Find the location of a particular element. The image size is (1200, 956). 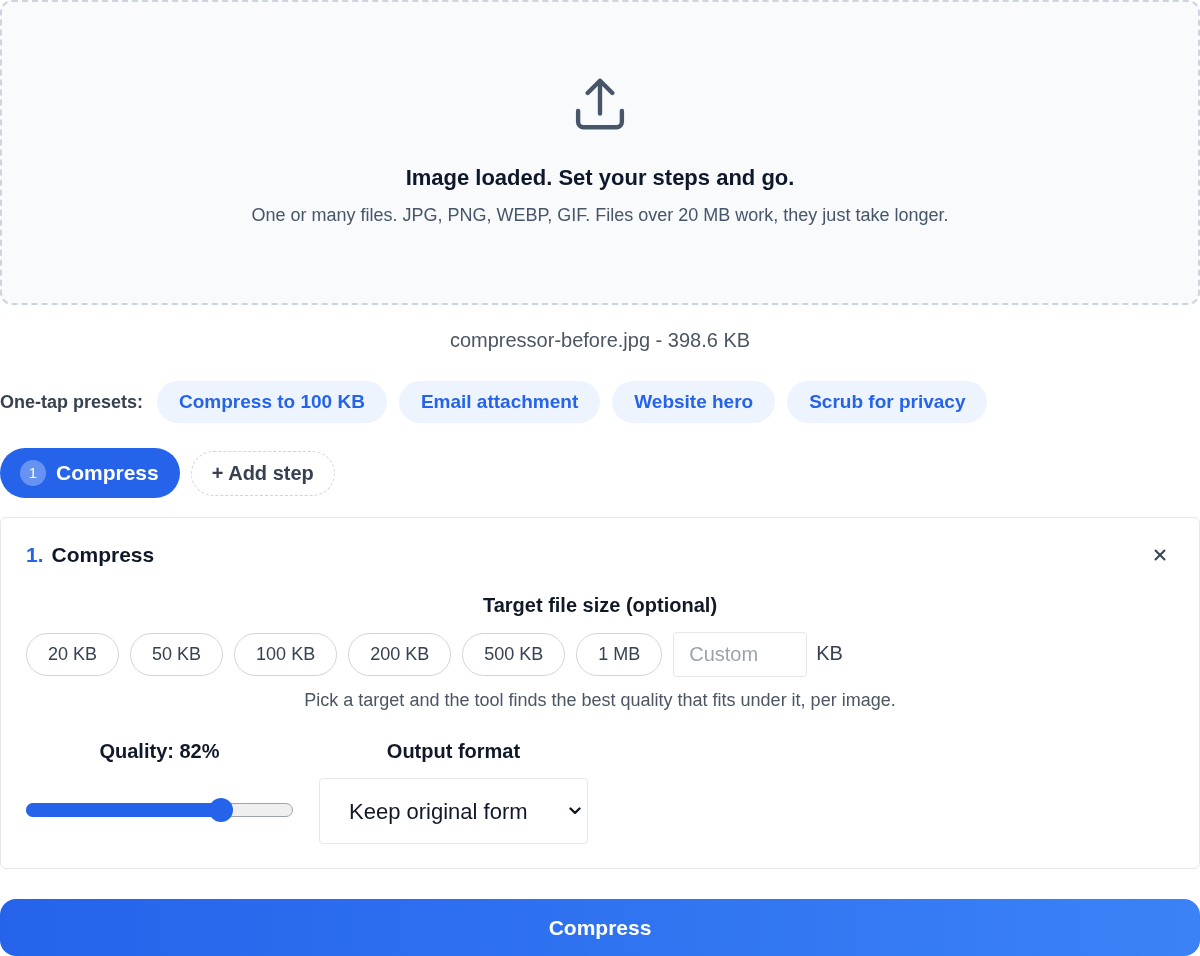

size-chip: 100 KB is located at coordinates (286, 654).